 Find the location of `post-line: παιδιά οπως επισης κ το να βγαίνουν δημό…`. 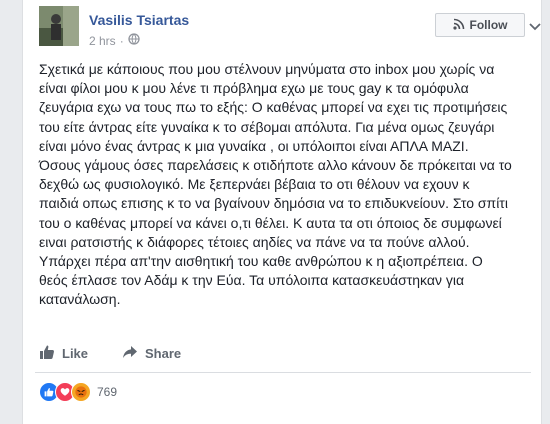

post-line: παιδιά οπως επισης κ το να βγαίνουν δημό… is located at coordinates (273, 203).